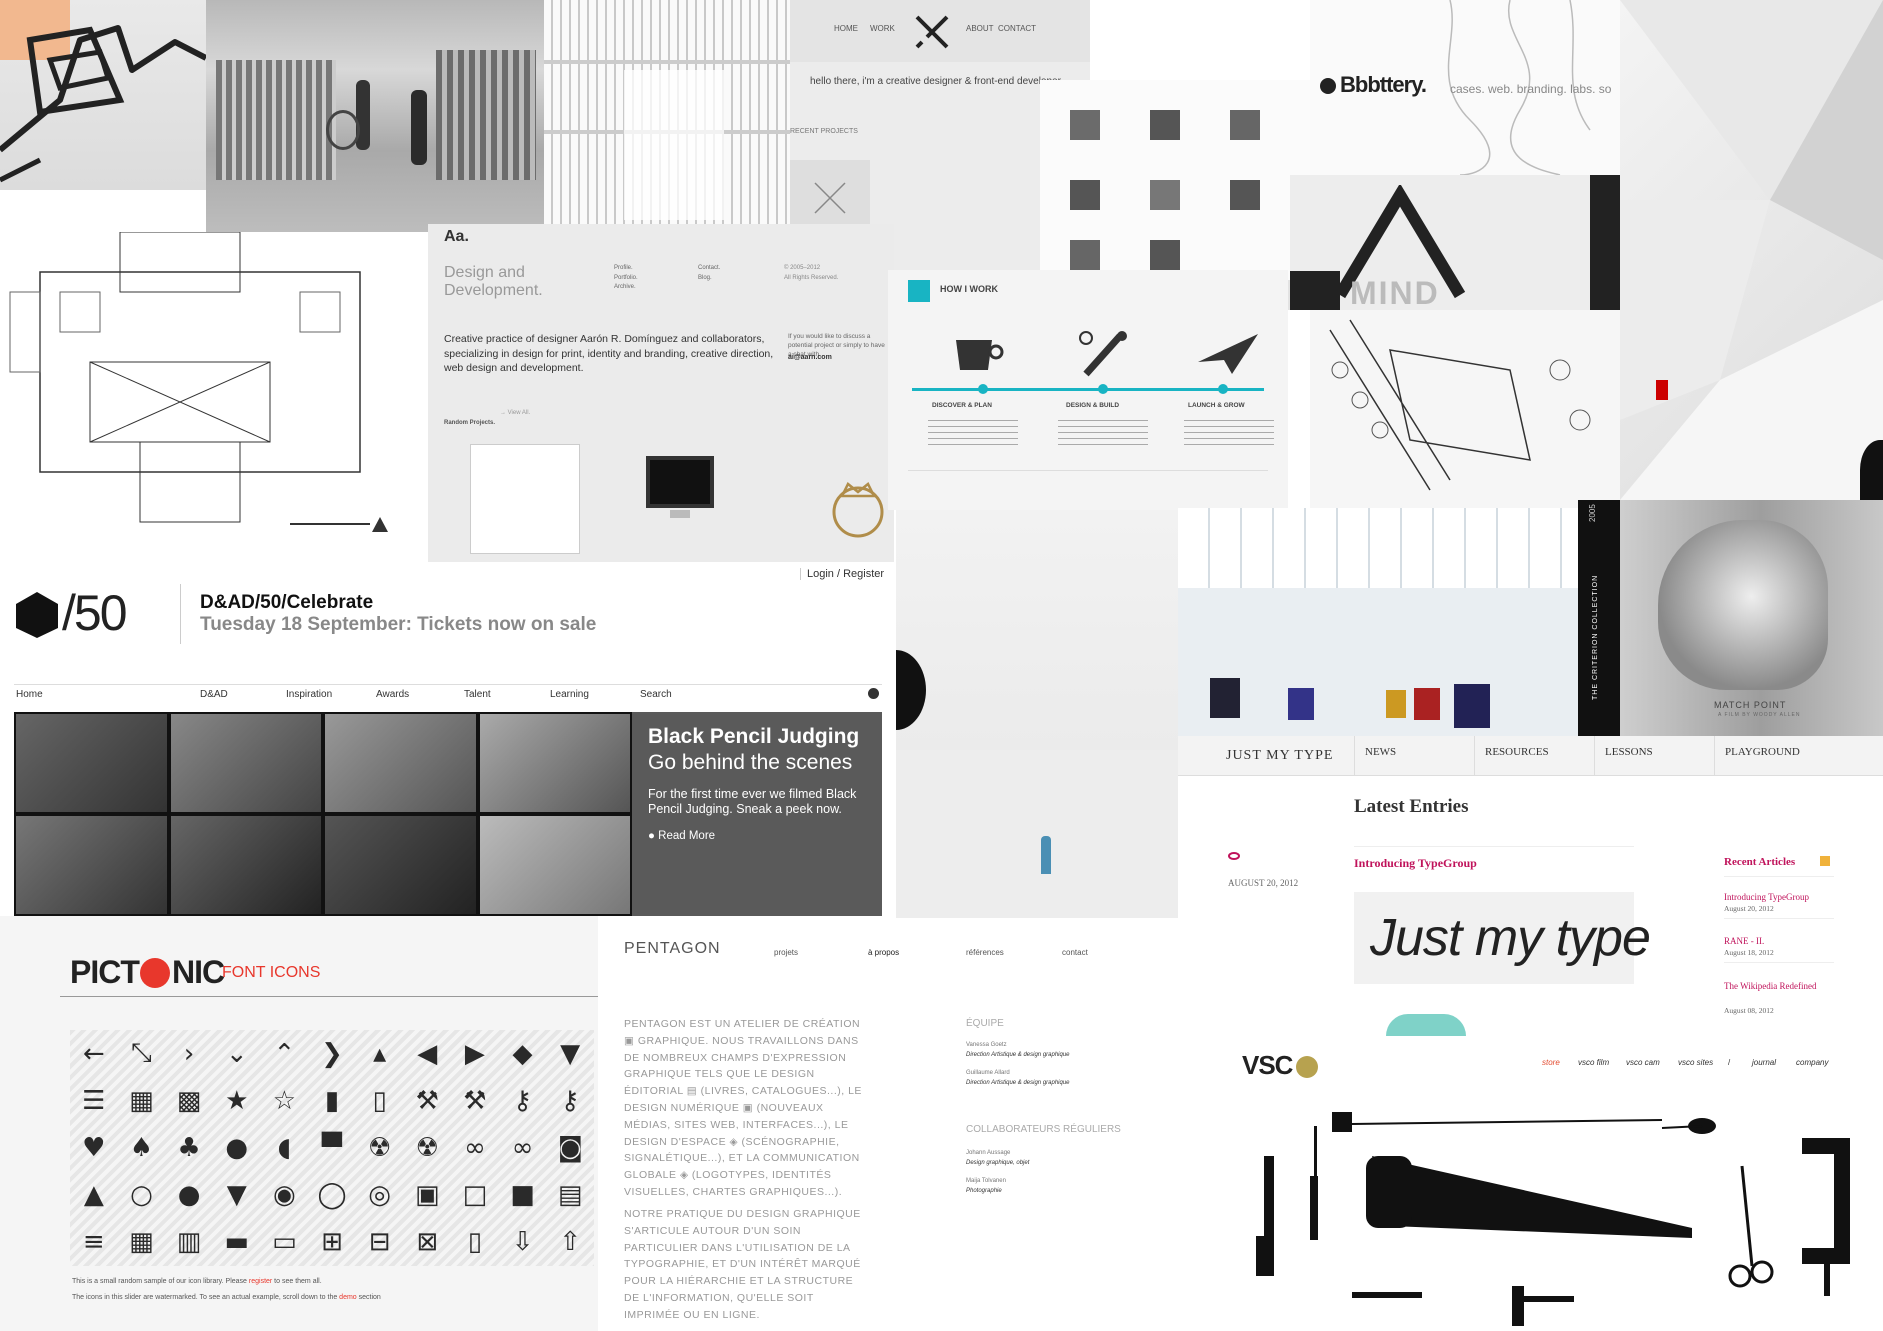 The image size is (1883, 1331). Describe the element at coordinates (332, 1242) in the screenshot. I see `folder-add-icon: ⊞` at that location.